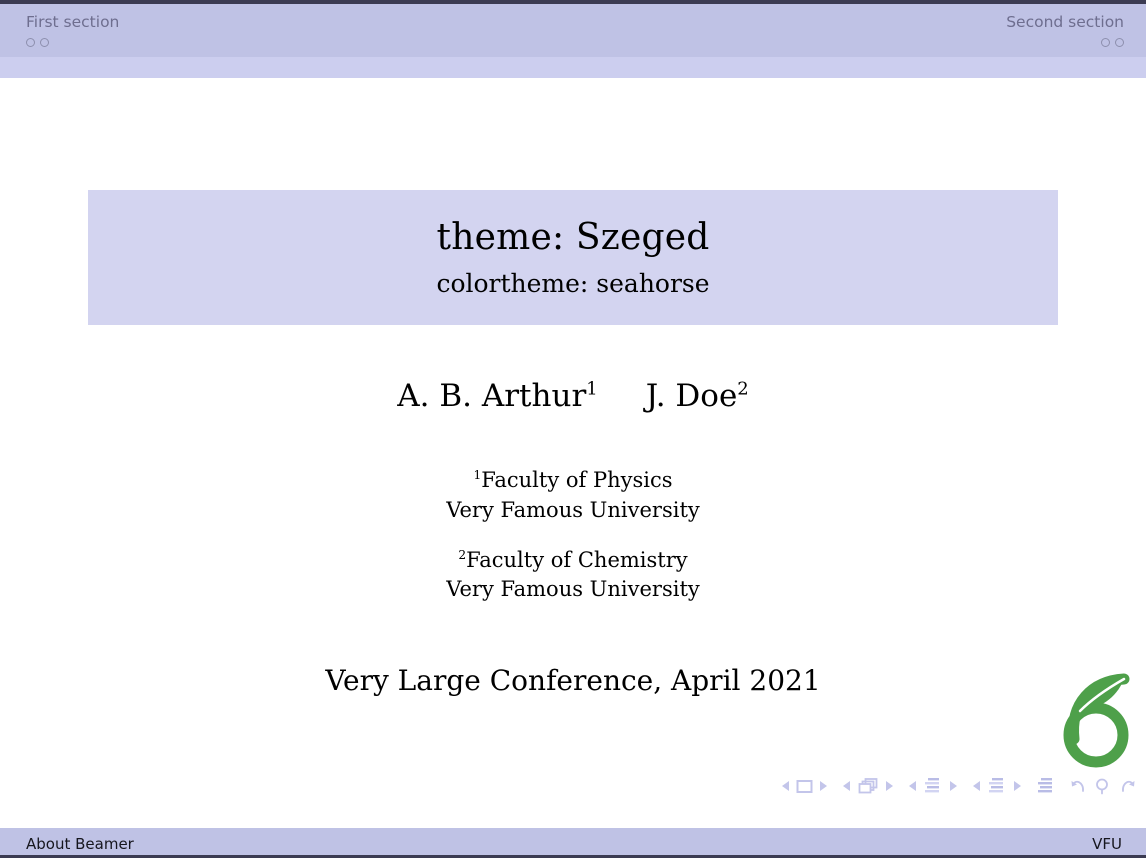 The height and width of the screenshot is (858, 1146). Describe the element at coordinates (573, 237) in the screenshot. I see `page-title: theme: Szeged` at that location.